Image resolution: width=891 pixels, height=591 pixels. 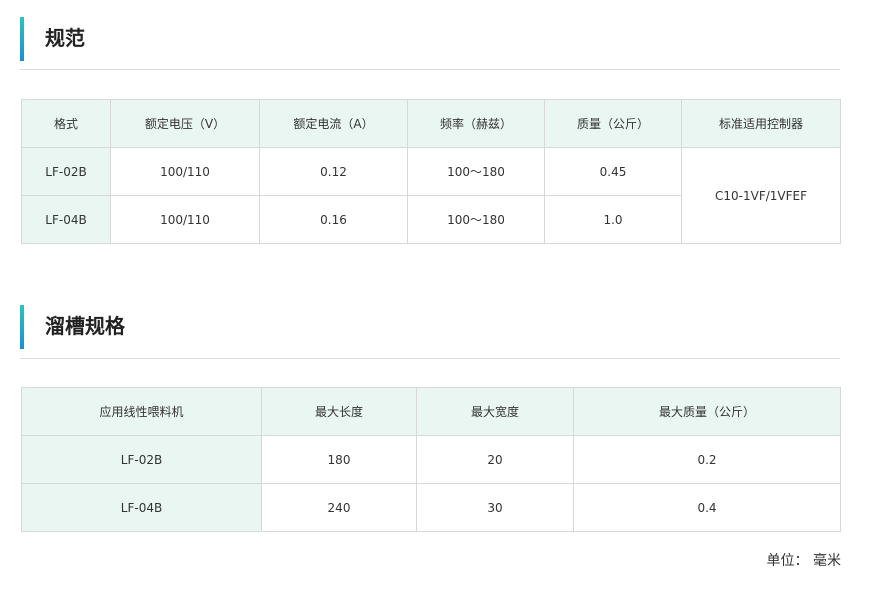 I want to click on unit-note: 单位： 毫米, so click(x=803, y=561).